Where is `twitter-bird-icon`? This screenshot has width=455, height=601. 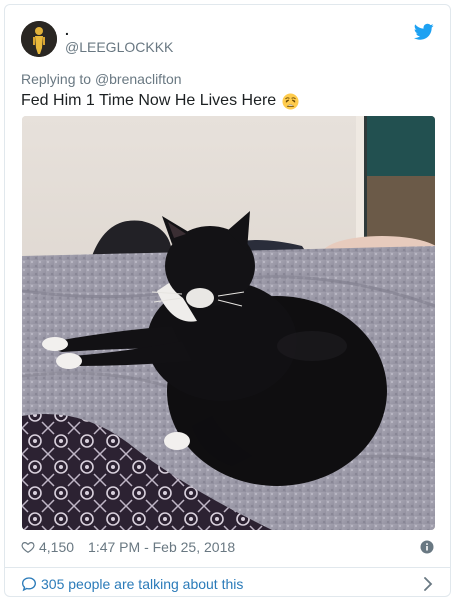 twitter-bird-icon is located at coordinates (424, 32).